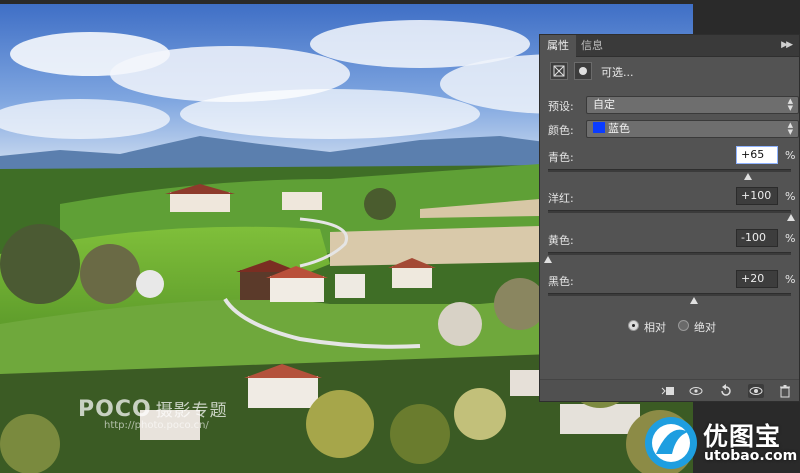 This screenshot has height=473, width=800. Describe the element at coordinates (757, 238) in the screenshot. I see `yellow-value-input: -100` at that location.